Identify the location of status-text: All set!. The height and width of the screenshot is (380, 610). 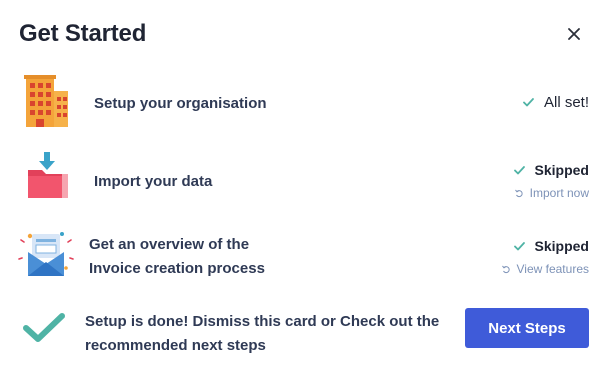
(566, 102).